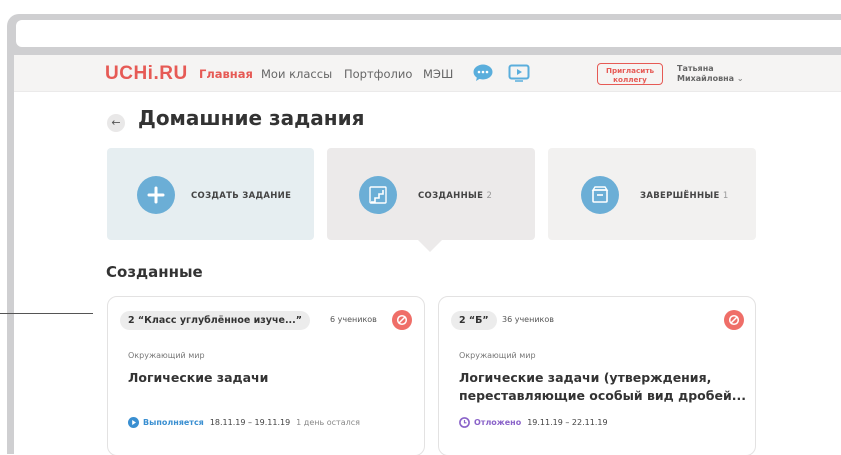  What do you see at coordinates (215, 320) in the screenshot?
I see `class-badge: 2 “Класс углублённое изуче...”` at bounding box center [215, 320].